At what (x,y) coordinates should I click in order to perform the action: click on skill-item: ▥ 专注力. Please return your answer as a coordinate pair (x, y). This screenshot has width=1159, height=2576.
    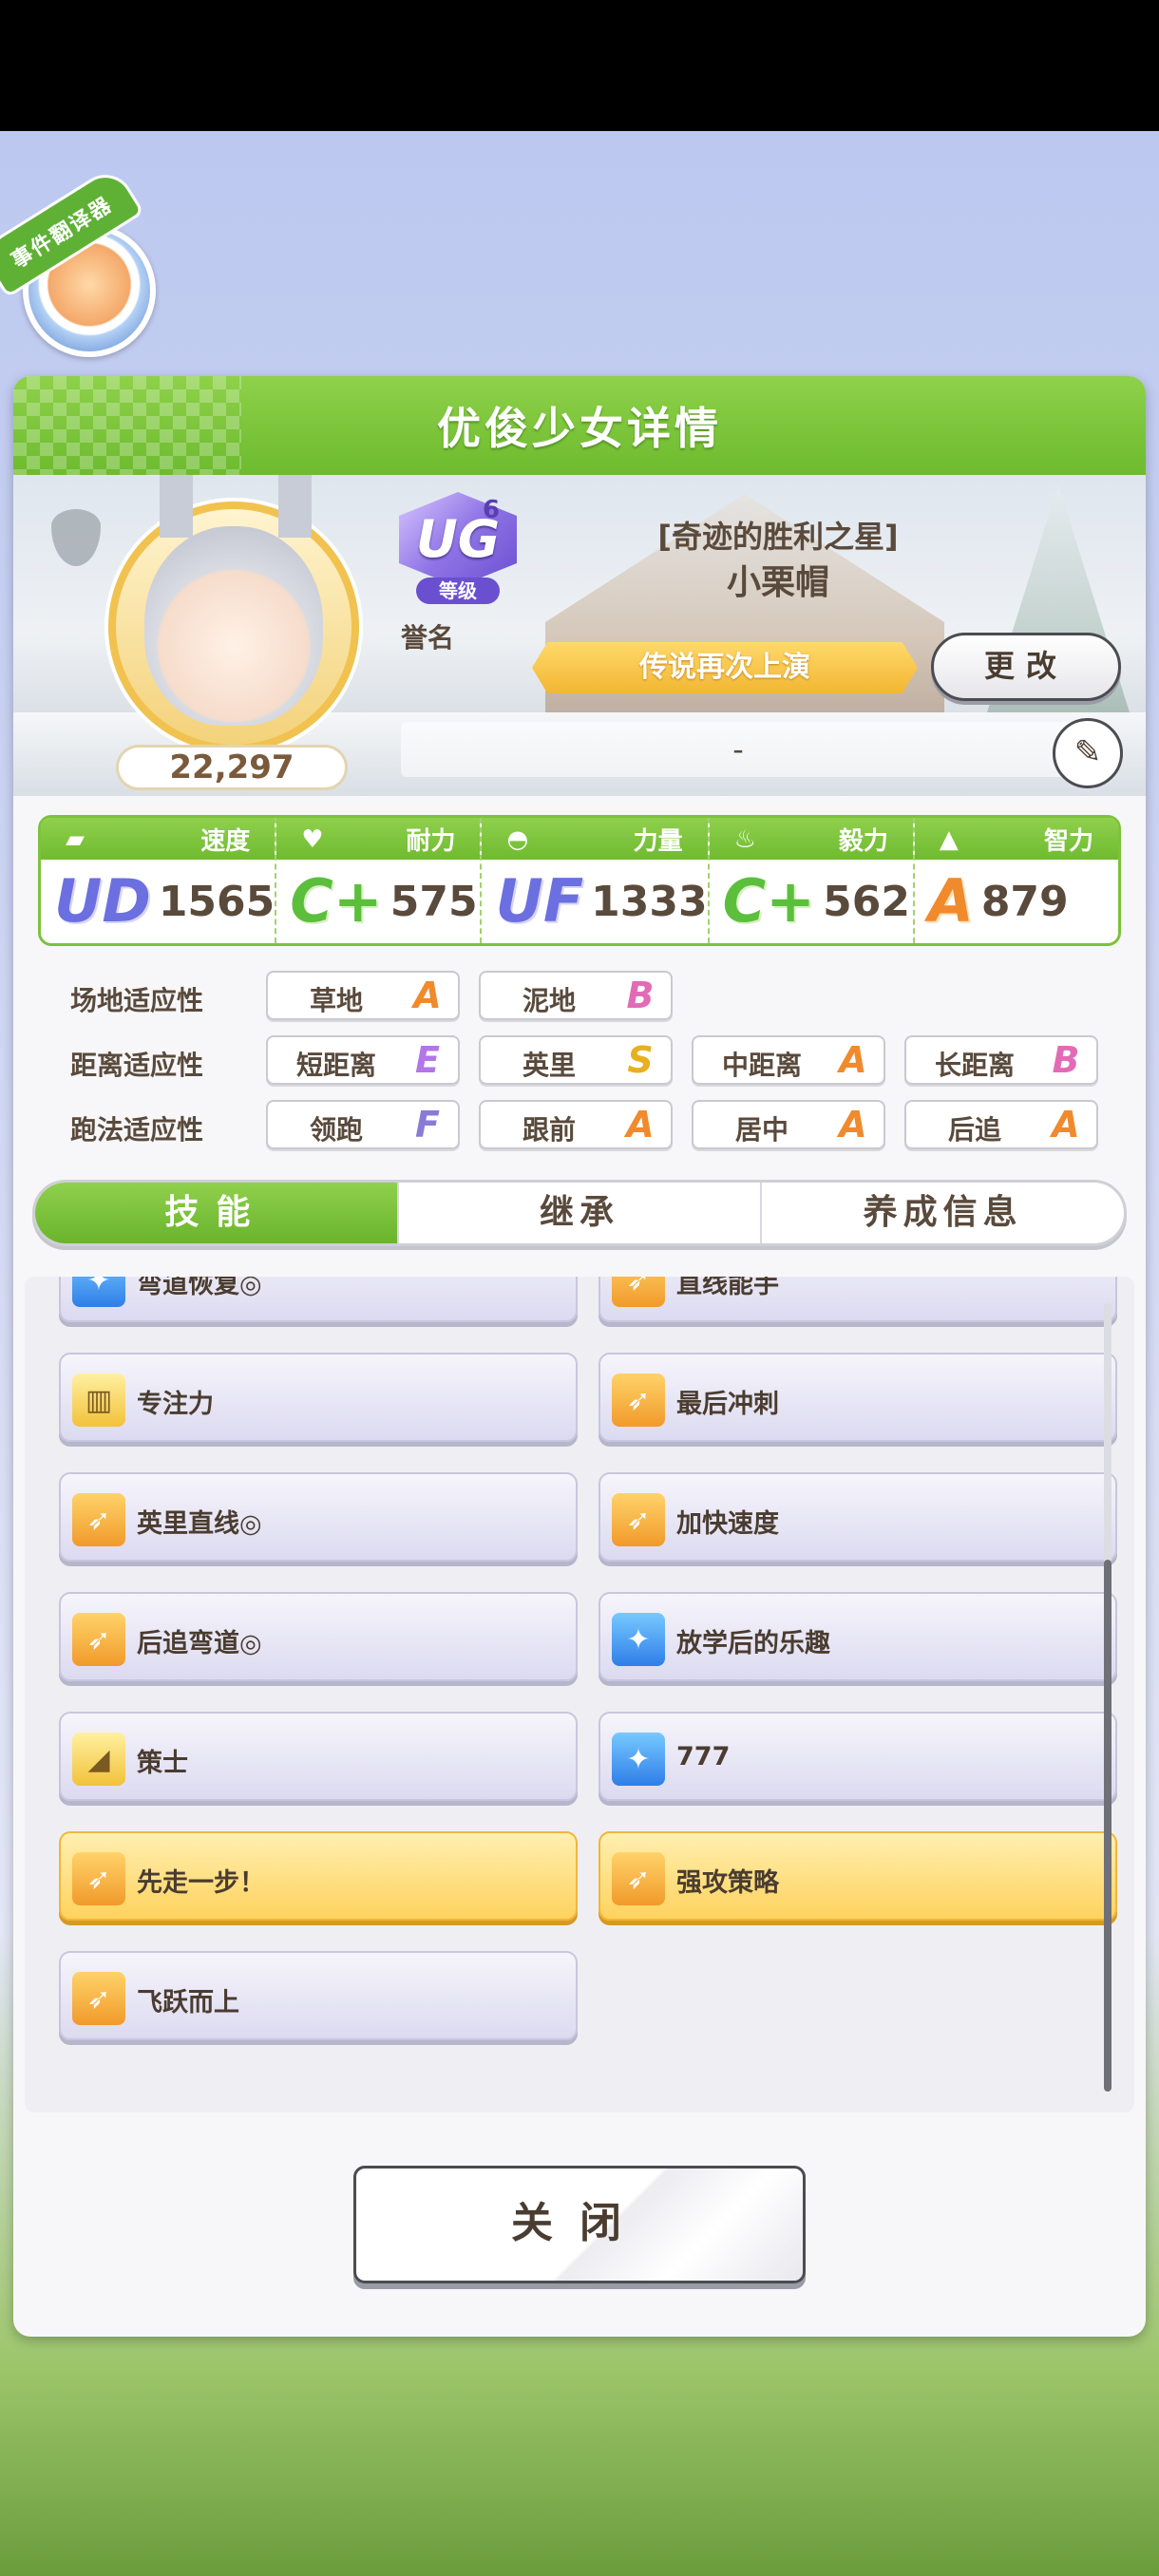
    Looking at the image, I should click on (318, 1397).